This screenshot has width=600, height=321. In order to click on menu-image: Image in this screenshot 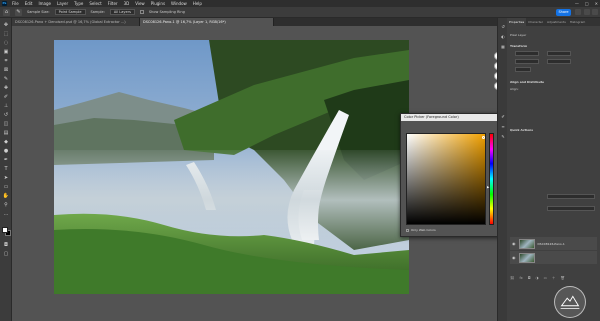, I will do `click(44, 3)`.